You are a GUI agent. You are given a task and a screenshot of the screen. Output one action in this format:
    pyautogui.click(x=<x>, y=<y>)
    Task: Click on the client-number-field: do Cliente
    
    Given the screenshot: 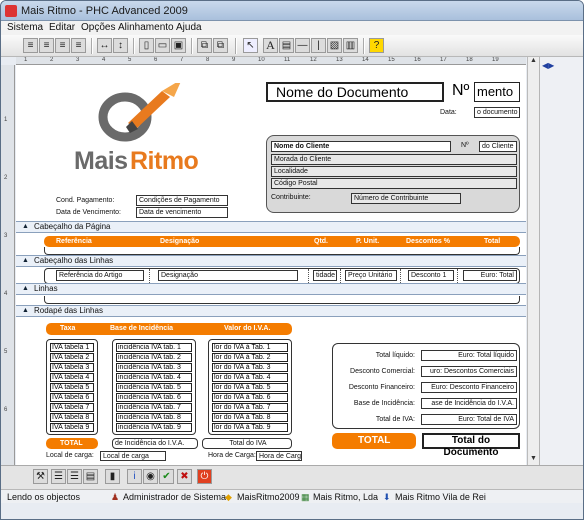 What is the action you would take?
    pyautogui.click(x=498, y=146)
    